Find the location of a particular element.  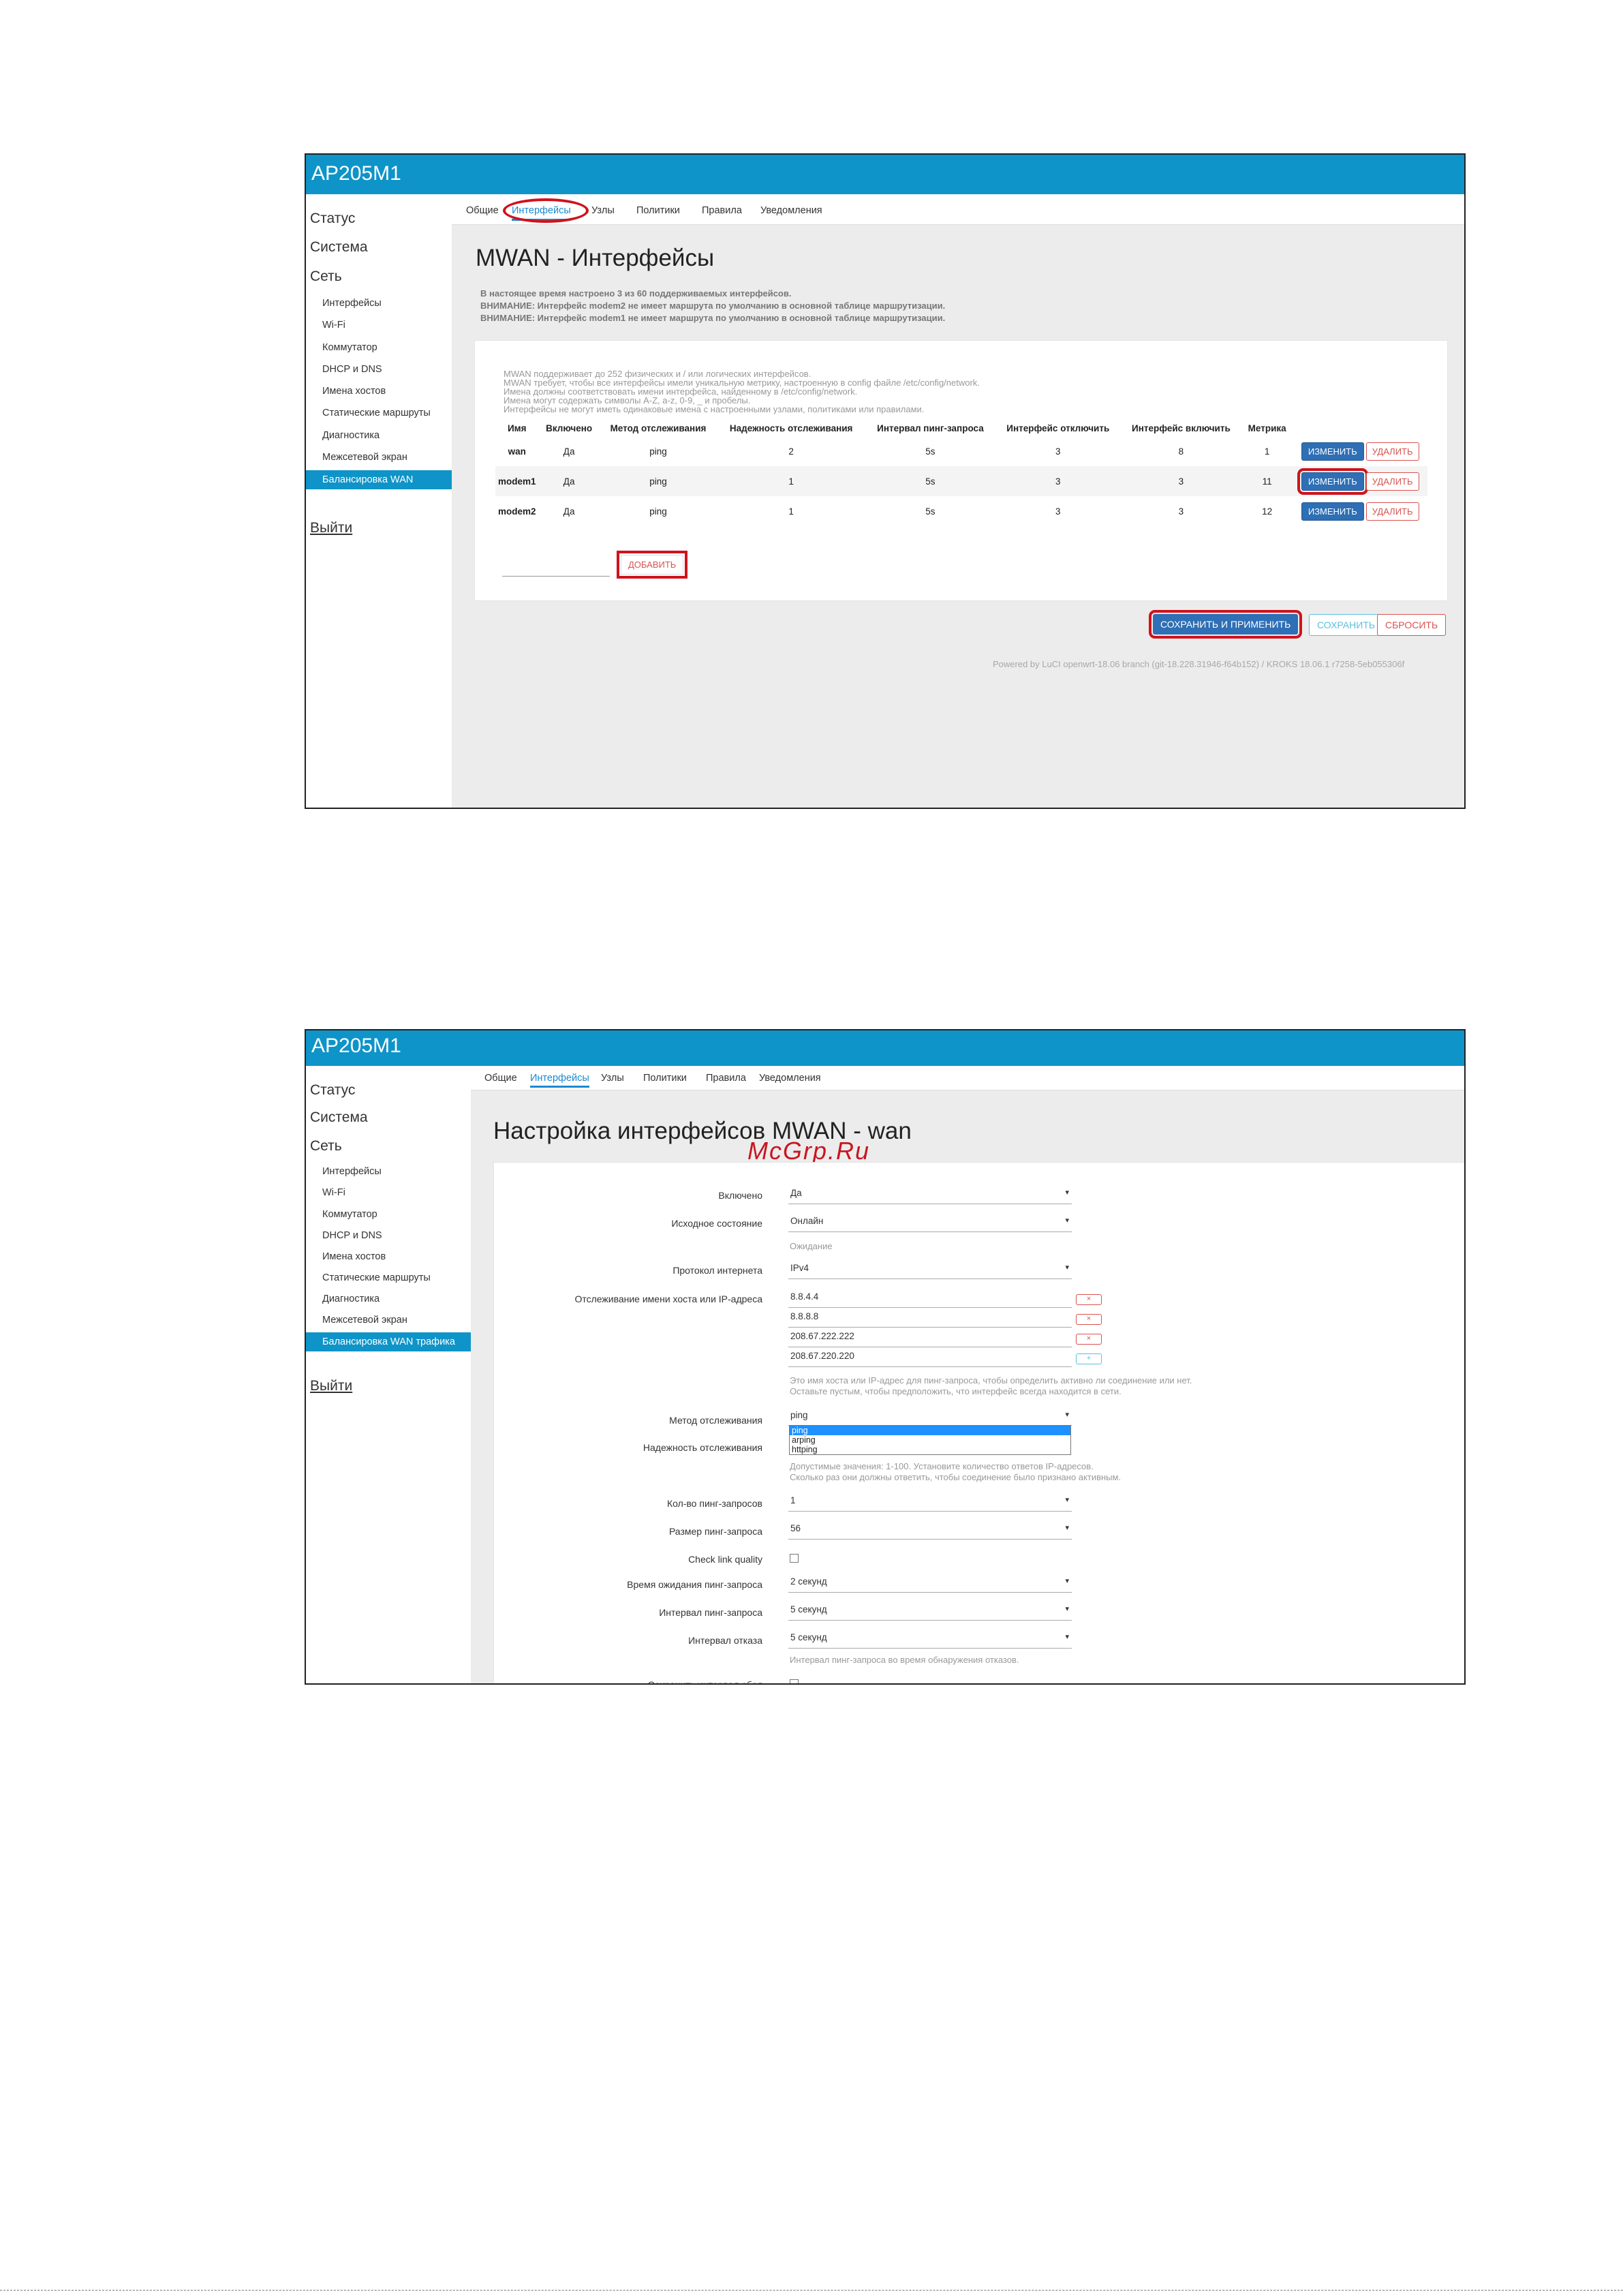

add-button: ДОБАВИТЬ is located at coordinates (652, 565).